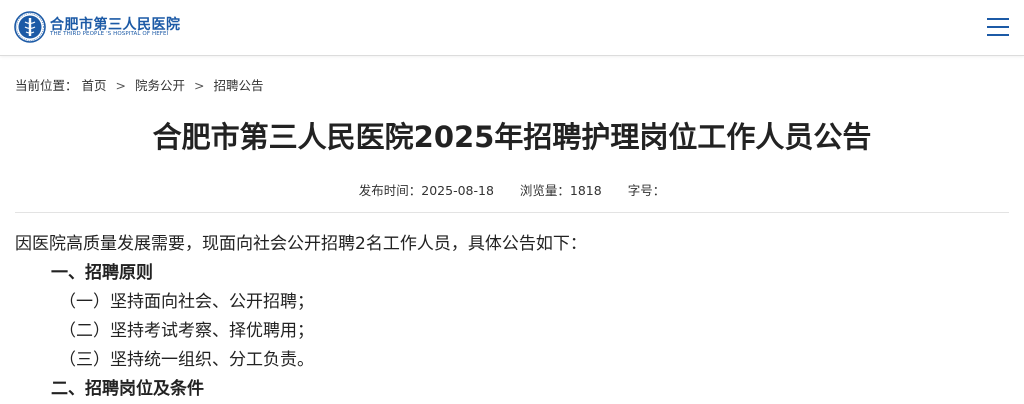 Image resolution: width=1024 pixels, height=404 pixels. Describe the element at coordinates (512, 189) in the screenshot. I see `article-meta: 发布时间：2025-08-18 浏览量：1818 字号：` at that location.